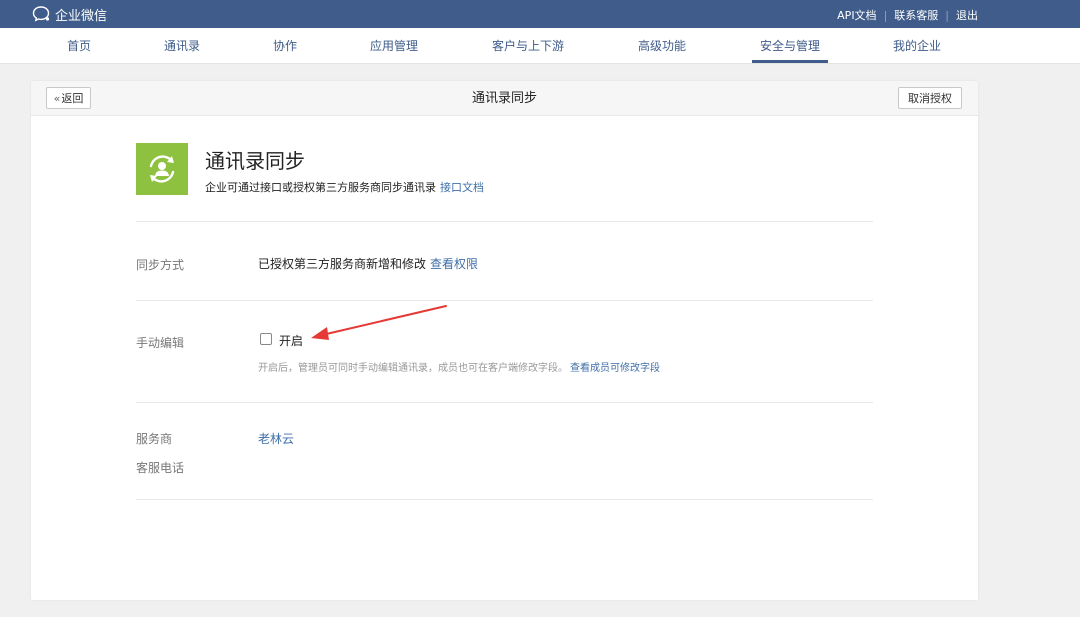 Image resolution: width=1080 pixels, height=617 pixels. Describe the element at coordinates (379, 322) in the screenshot. I see `annotation-arrow-icon` at that location.